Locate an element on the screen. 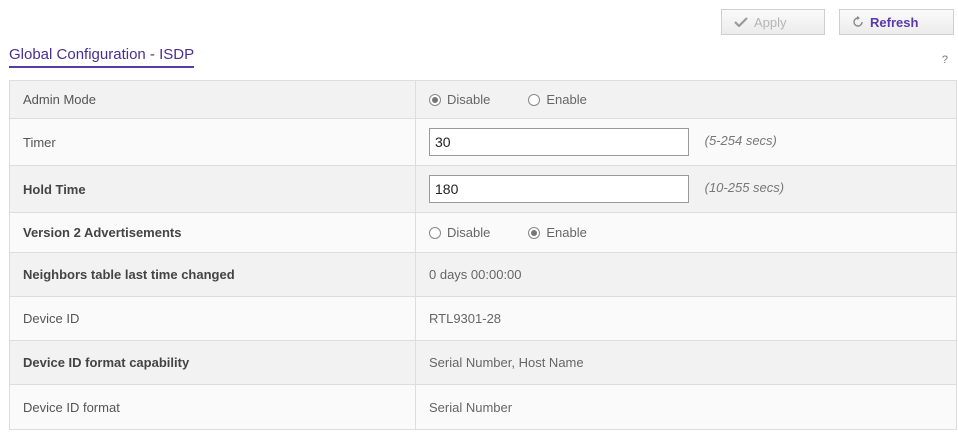  admin-mode-radio-group: Disable Enable is located at coordinates (686, 99).